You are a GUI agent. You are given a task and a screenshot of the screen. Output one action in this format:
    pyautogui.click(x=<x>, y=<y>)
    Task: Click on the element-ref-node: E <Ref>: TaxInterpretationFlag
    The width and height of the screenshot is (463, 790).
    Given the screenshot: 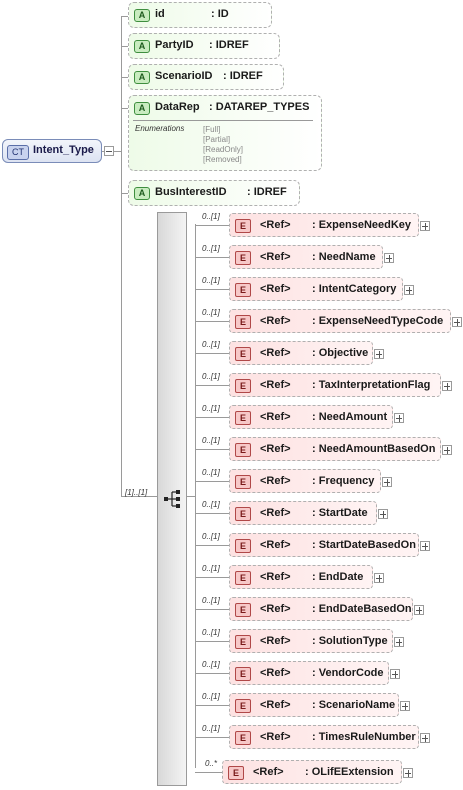 What is the action you would take?
    pyautogui.click(x=335, y=385)
    